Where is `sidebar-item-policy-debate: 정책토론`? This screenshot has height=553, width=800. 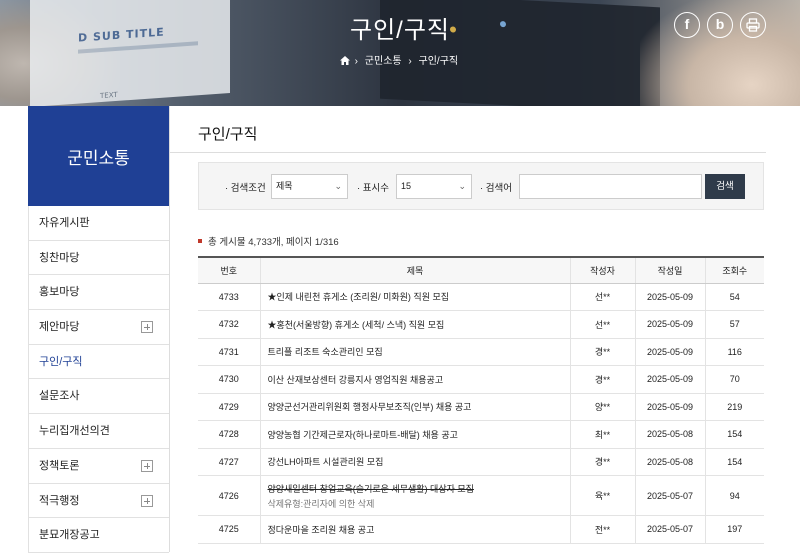
sidebar-item-policy-debate: 정책토론 is located at coordinates (98, 466).